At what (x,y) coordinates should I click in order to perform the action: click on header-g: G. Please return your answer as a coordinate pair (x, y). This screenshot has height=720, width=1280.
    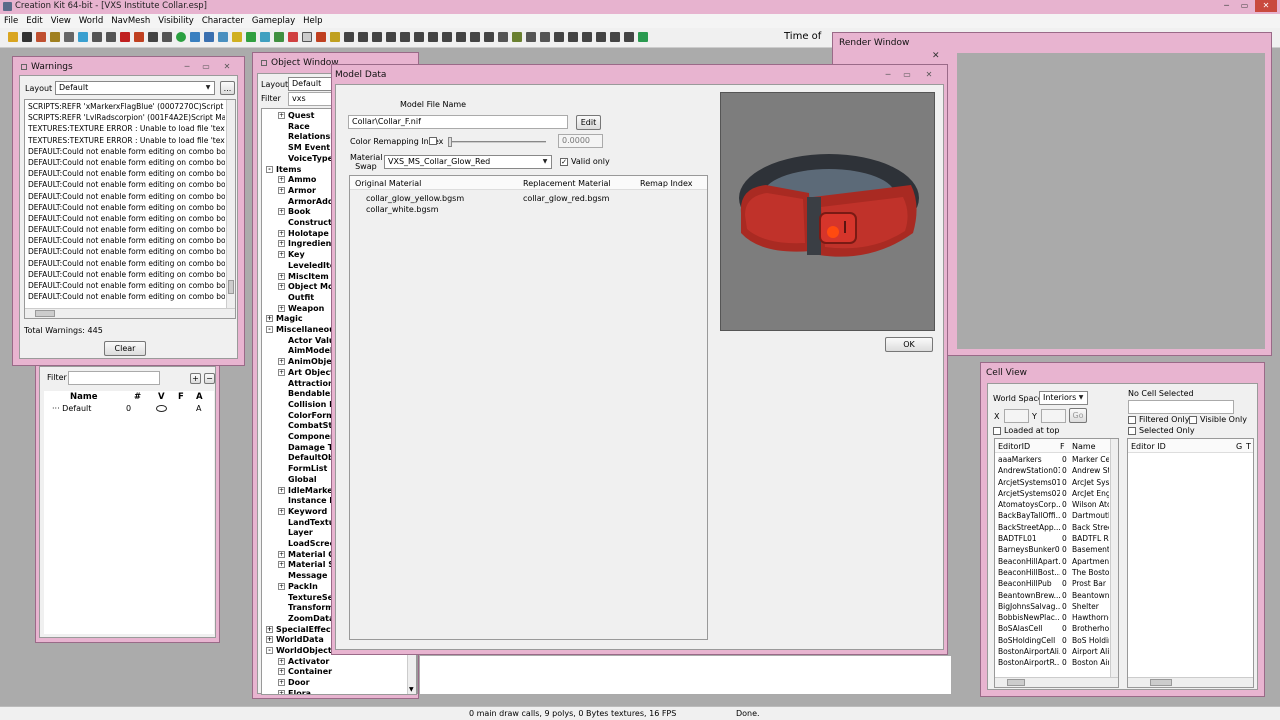
    Looking at the image, I should click on (1239, 446).